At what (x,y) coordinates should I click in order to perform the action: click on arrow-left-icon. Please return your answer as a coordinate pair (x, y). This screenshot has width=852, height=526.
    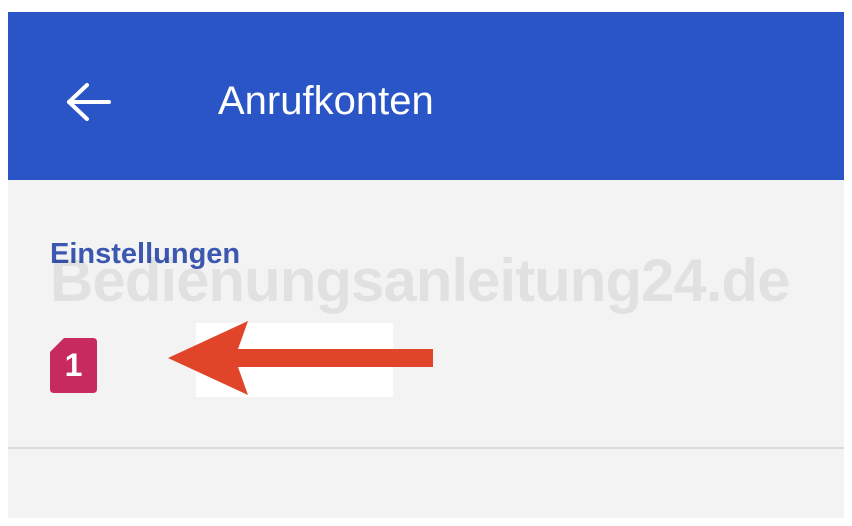
    Looking at the image, I should click on (89, 102).